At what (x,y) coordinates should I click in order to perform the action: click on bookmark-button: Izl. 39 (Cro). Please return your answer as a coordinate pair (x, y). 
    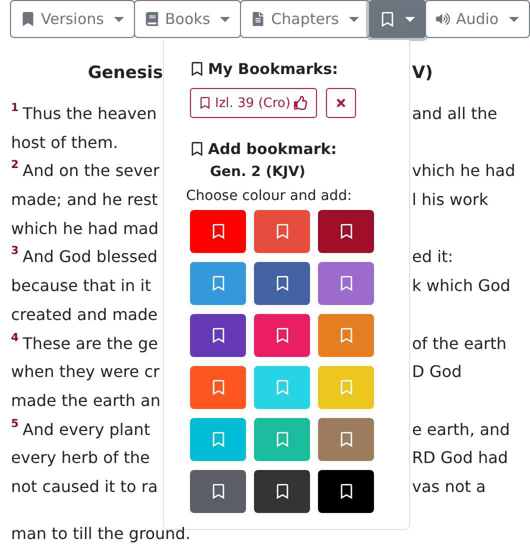
    Looking at the image, I should click on (254, 103).